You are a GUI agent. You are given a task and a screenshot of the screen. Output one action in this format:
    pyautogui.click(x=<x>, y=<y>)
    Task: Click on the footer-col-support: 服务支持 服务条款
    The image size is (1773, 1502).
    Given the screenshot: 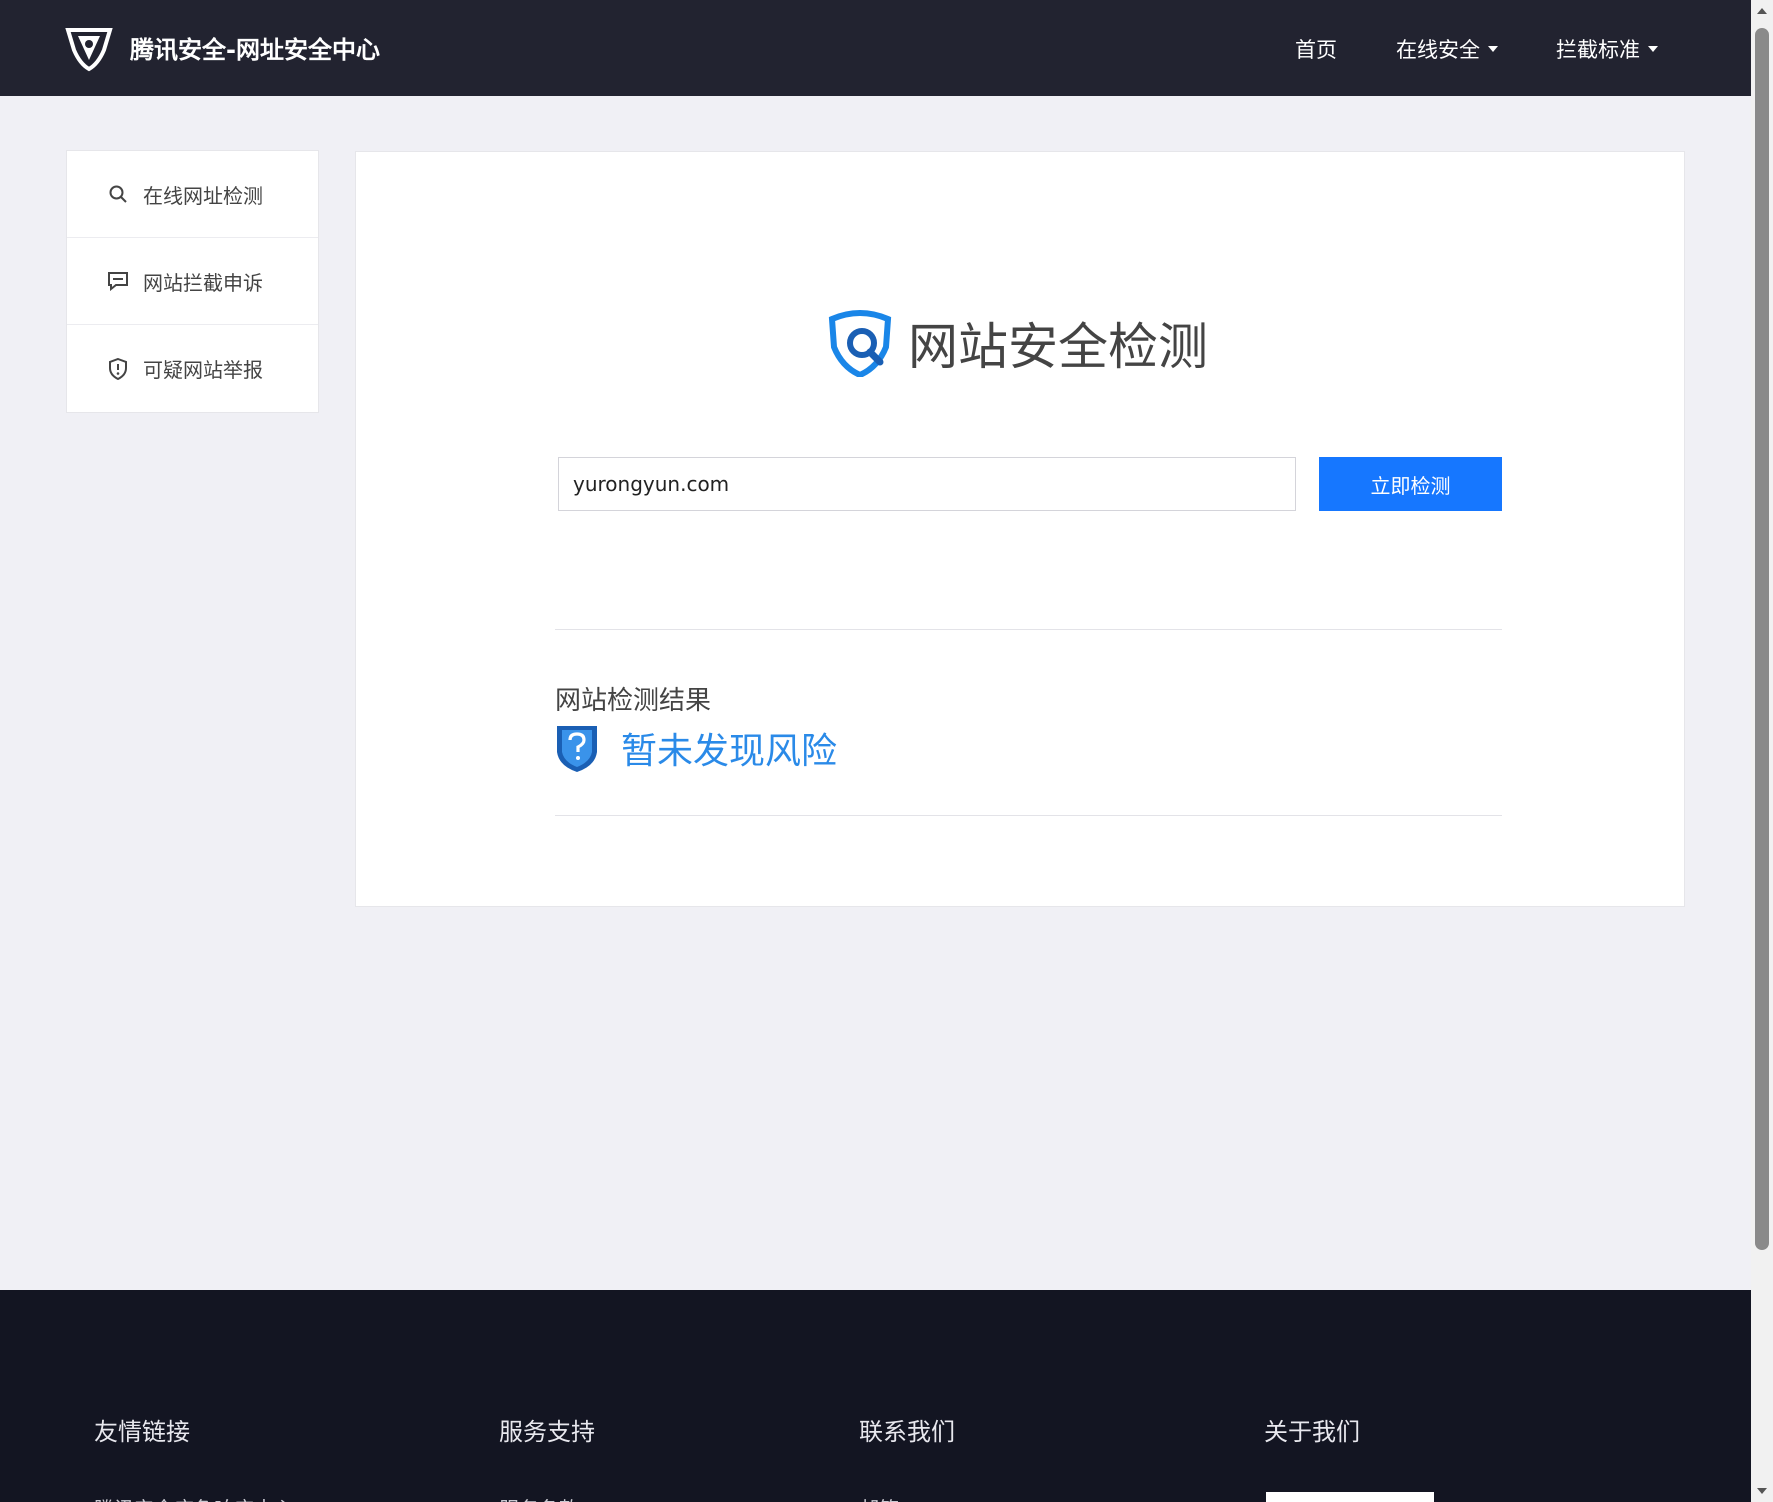 What is the action you would take?
    pyautogui.click(x=547, y=1457)
    